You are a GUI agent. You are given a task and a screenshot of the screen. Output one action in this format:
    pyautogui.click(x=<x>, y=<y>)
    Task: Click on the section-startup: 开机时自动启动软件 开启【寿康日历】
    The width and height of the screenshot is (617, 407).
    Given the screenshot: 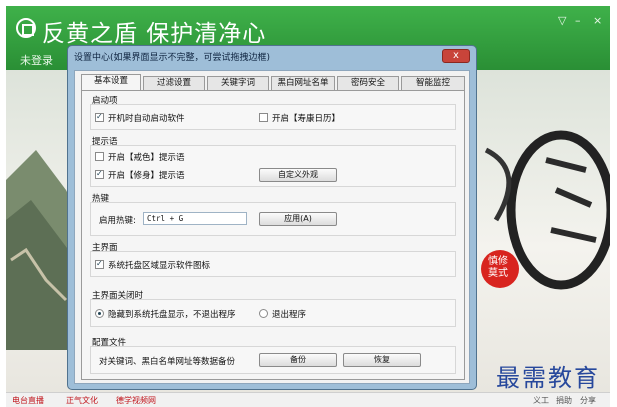 What is the action you would take?
    pyautogui.click(x=273, y=117)
    